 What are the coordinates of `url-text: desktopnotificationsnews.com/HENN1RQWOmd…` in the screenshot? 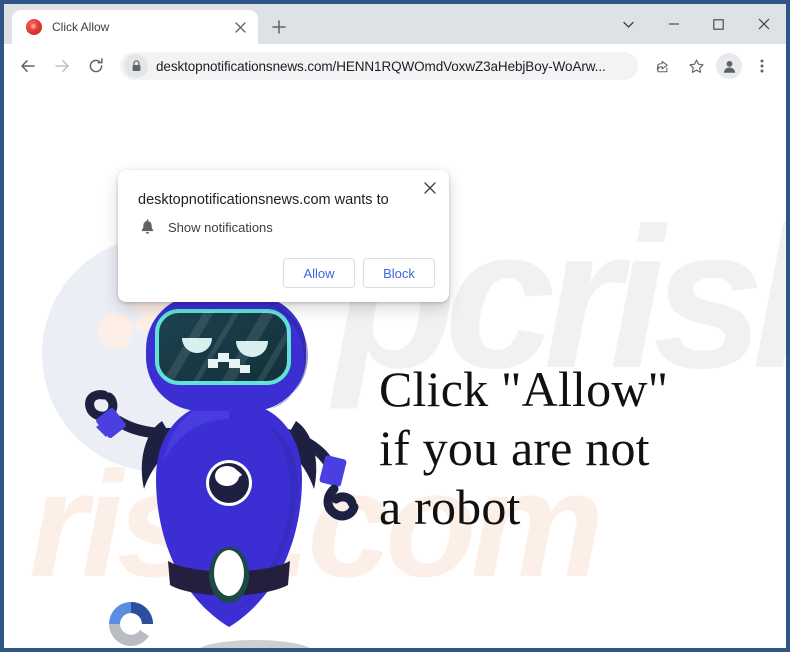 It's located at (381, 66).